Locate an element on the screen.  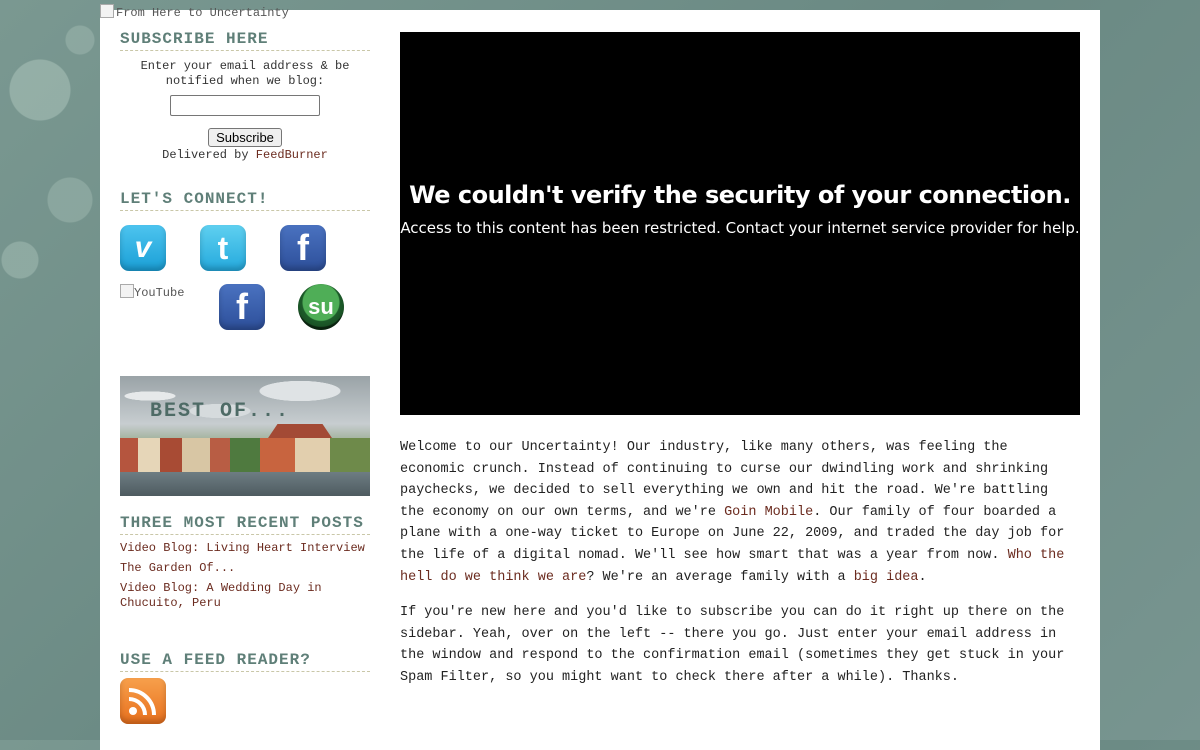
big-idea-link: big idea is located at coordinates (886, 577).